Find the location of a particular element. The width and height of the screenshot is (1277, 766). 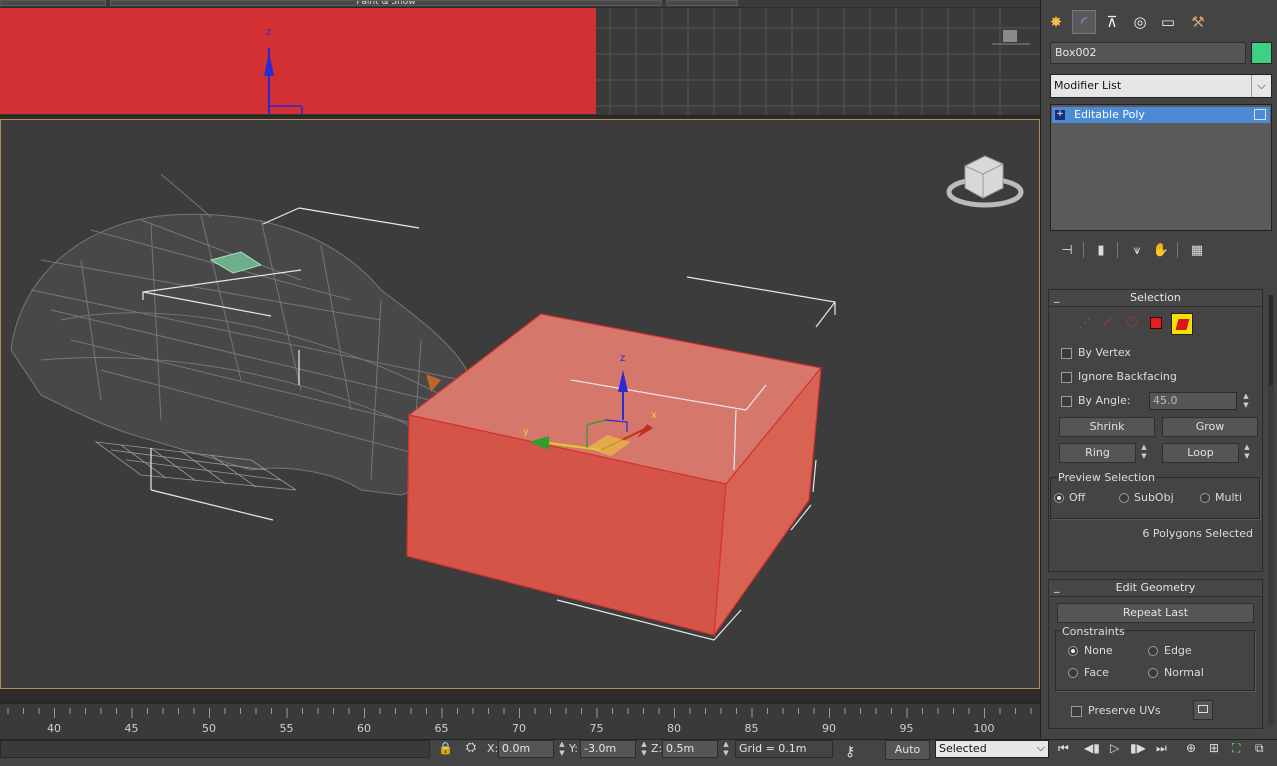

vertex-mode-icon: ⋰ is located at coordinates (1085, 323).